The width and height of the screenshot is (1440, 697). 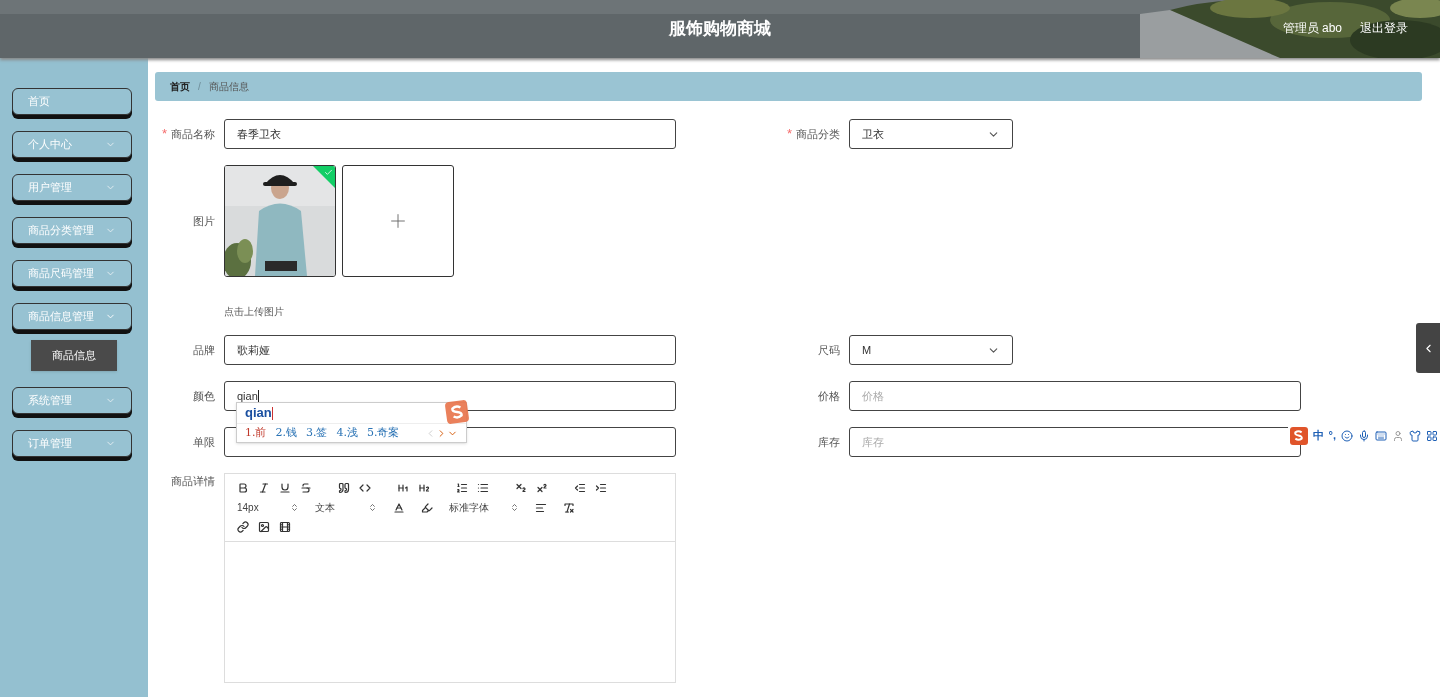 What do you see at coordinates (1347, 435) in the screenshot?
I see `smiley-icon` at bounding box center [1347, 435].